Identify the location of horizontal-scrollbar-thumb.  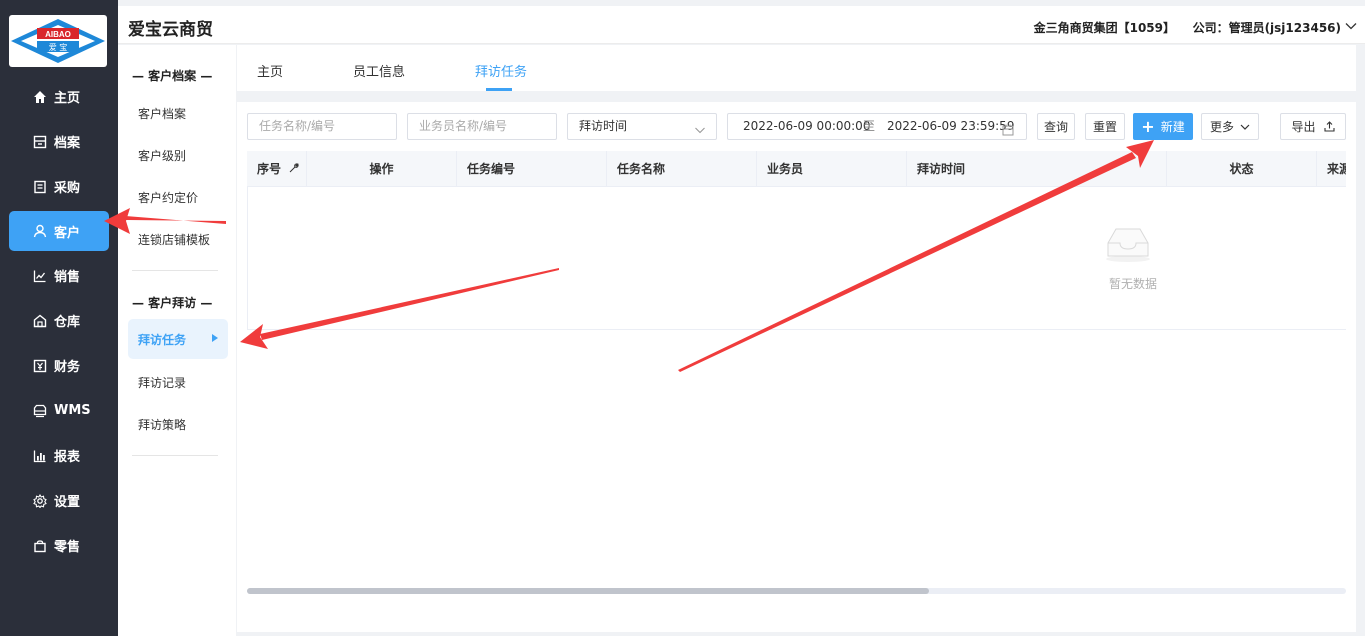
(588, 591).